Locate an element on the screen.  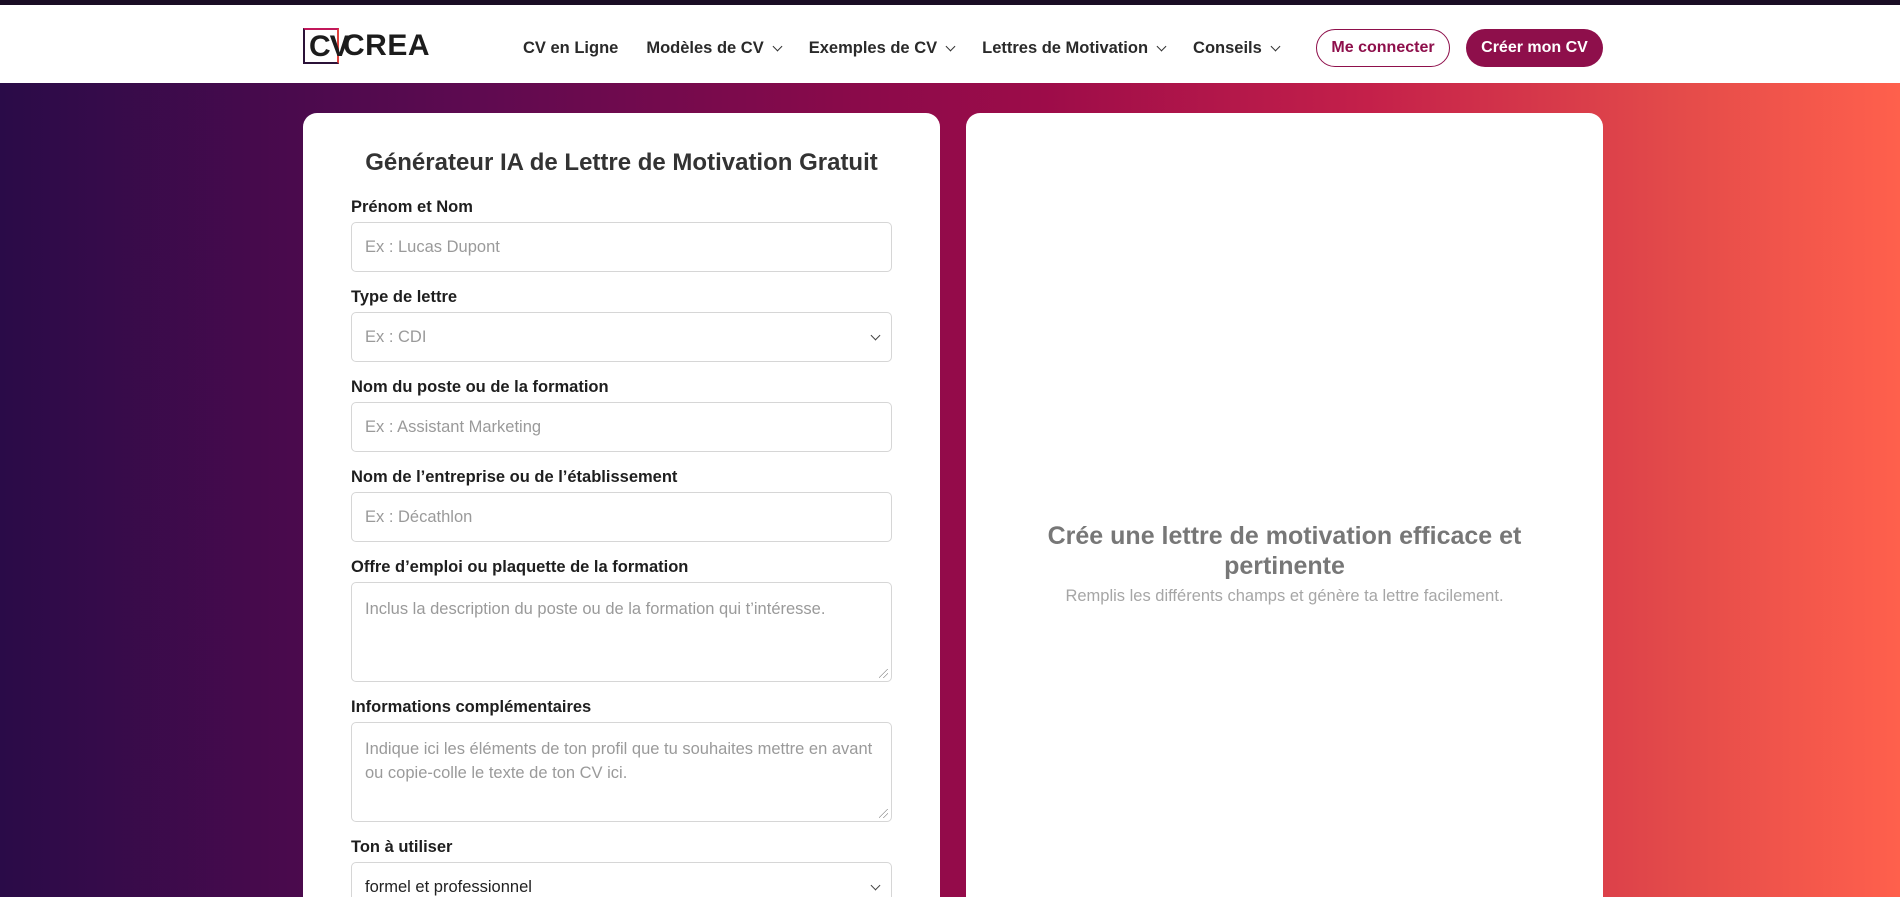
nav-item-cv-en-ligne: CV en Ligne is located at coordinates (570, 48).